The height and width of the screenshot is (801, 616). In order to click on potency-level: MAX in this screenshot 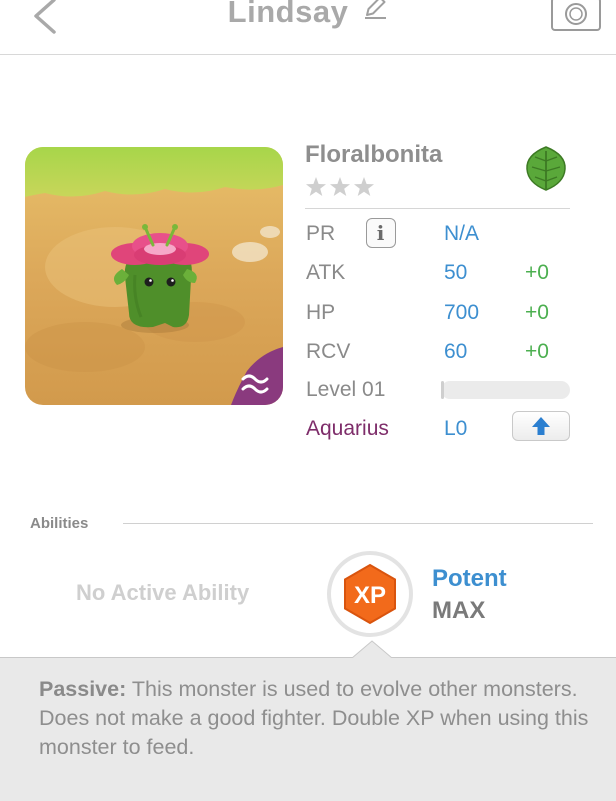, I will do `click(459, 610)`.